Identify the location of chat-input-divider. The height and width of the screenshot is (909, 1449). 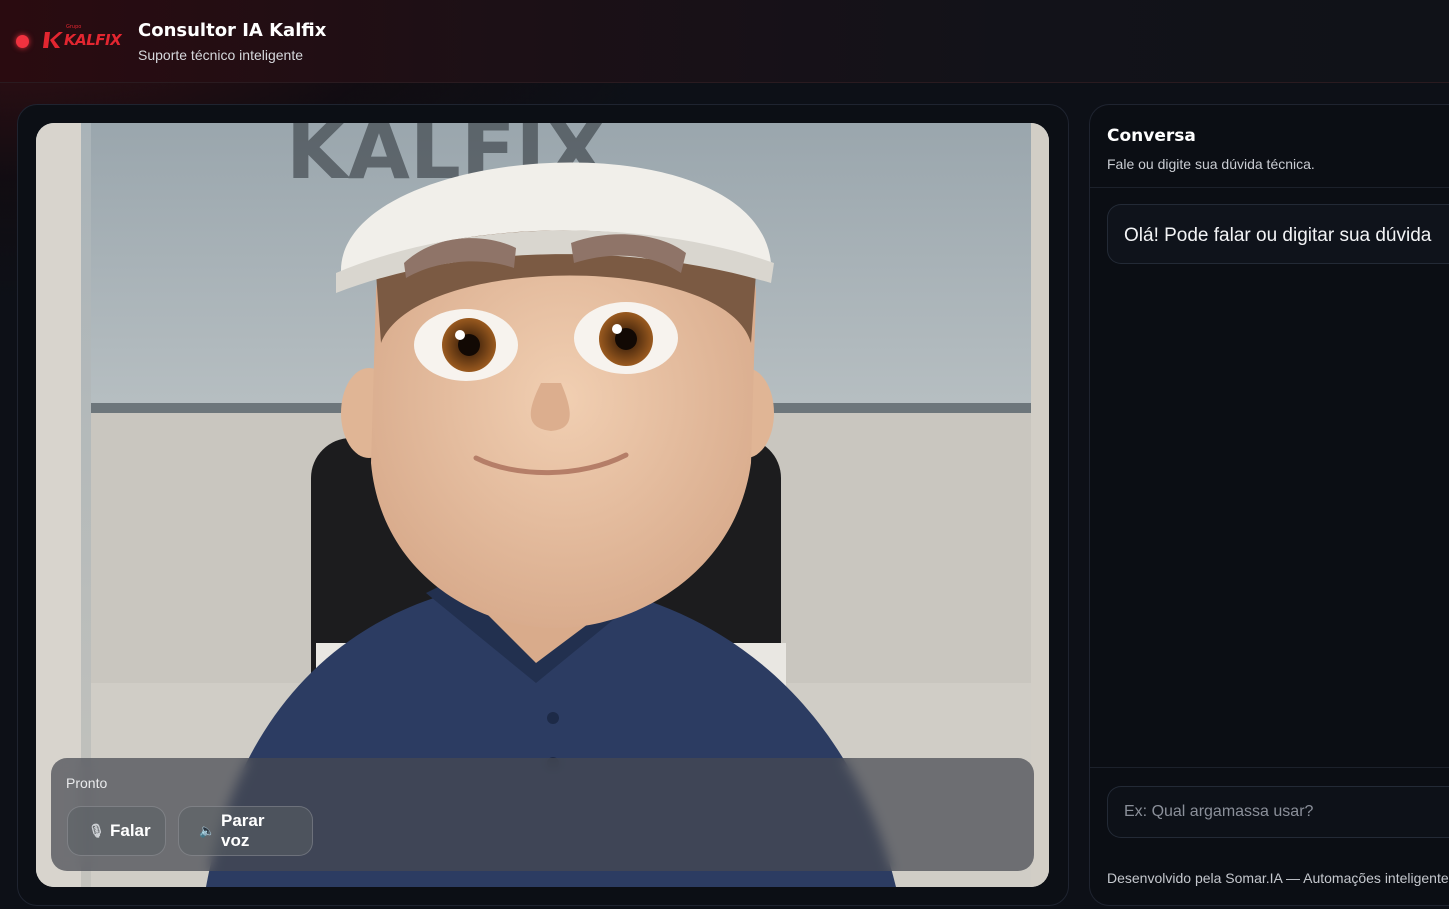
(1269, 767).